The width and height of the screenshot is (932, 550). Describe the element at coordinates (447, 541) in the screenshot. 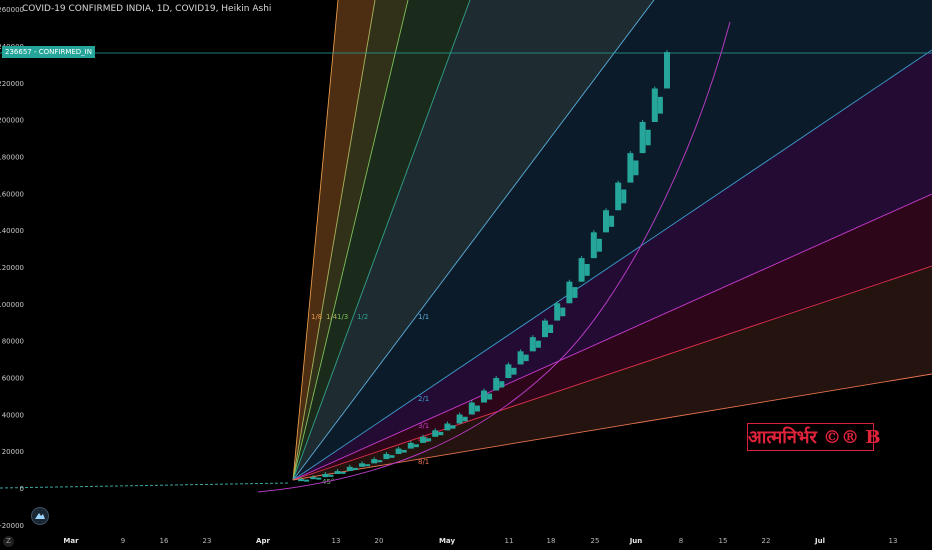

I see `x-tick-label: May` at that location.